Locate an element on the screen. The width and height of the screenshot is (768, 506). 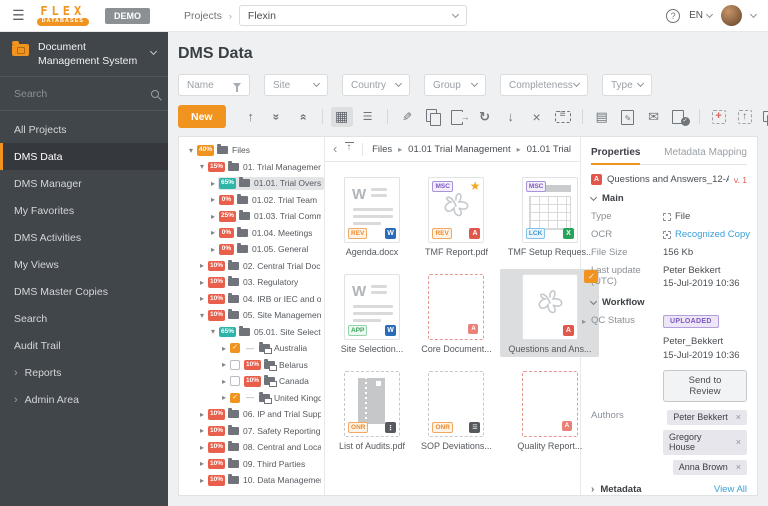
sidebar-item-dms-data: DMS Data is located at coordinates (84, 157).